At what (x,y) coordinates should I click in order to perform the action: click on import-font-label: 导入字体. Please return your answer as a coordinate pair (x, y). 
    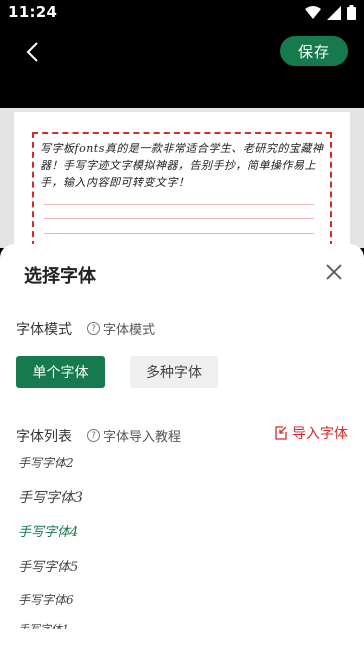
    Looking at the image, I should click on (320, 434).